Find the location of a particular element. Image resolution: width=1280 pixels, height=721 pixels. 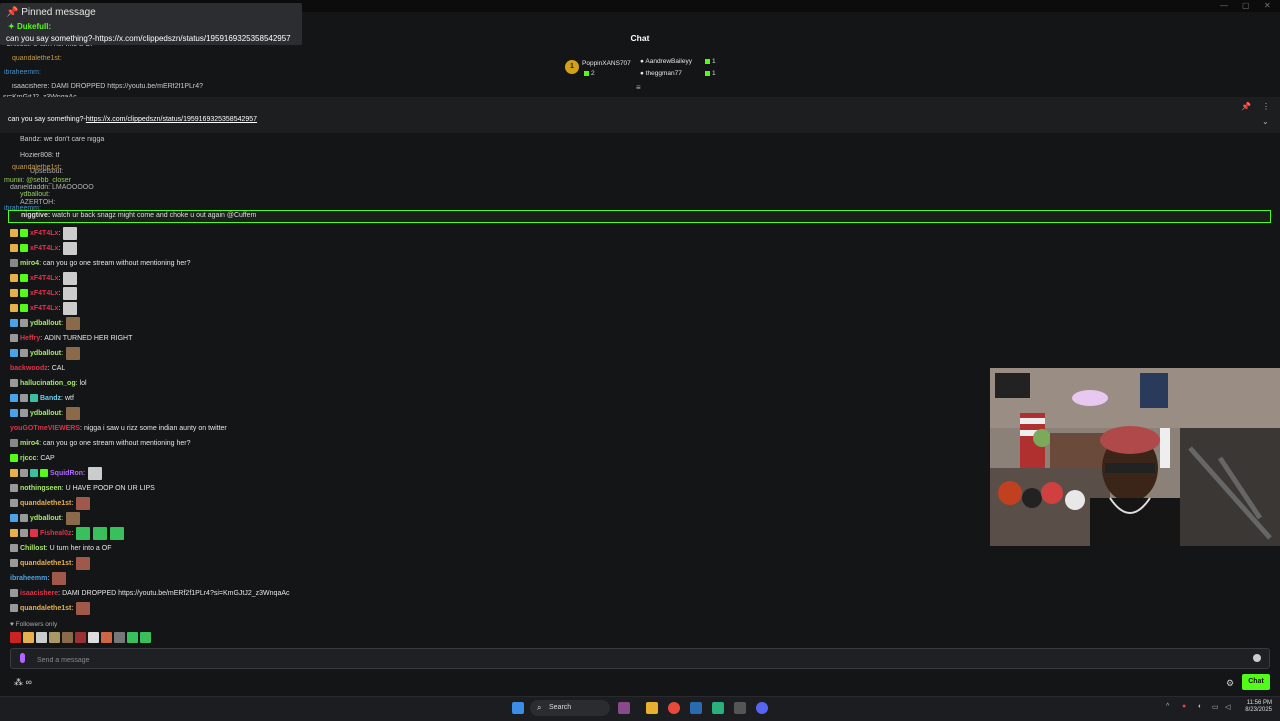

chat-message: ibraheemm: is located at coordinates (38, 578).